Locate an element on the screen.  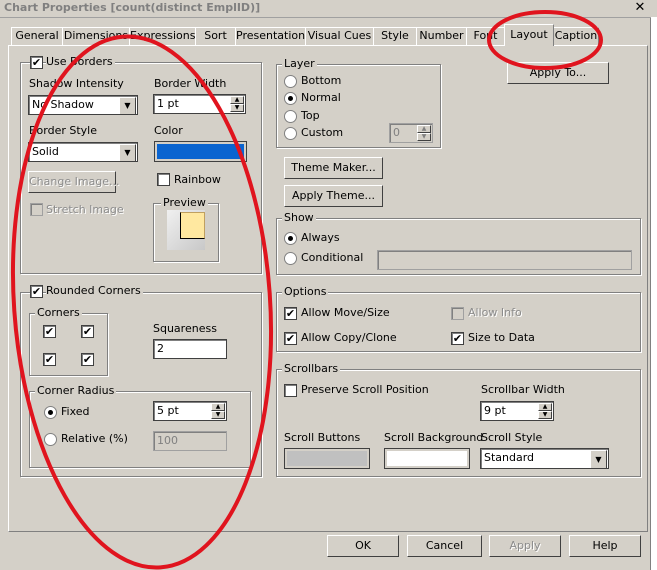
tab-general: General is located at coordinates (37, 36).